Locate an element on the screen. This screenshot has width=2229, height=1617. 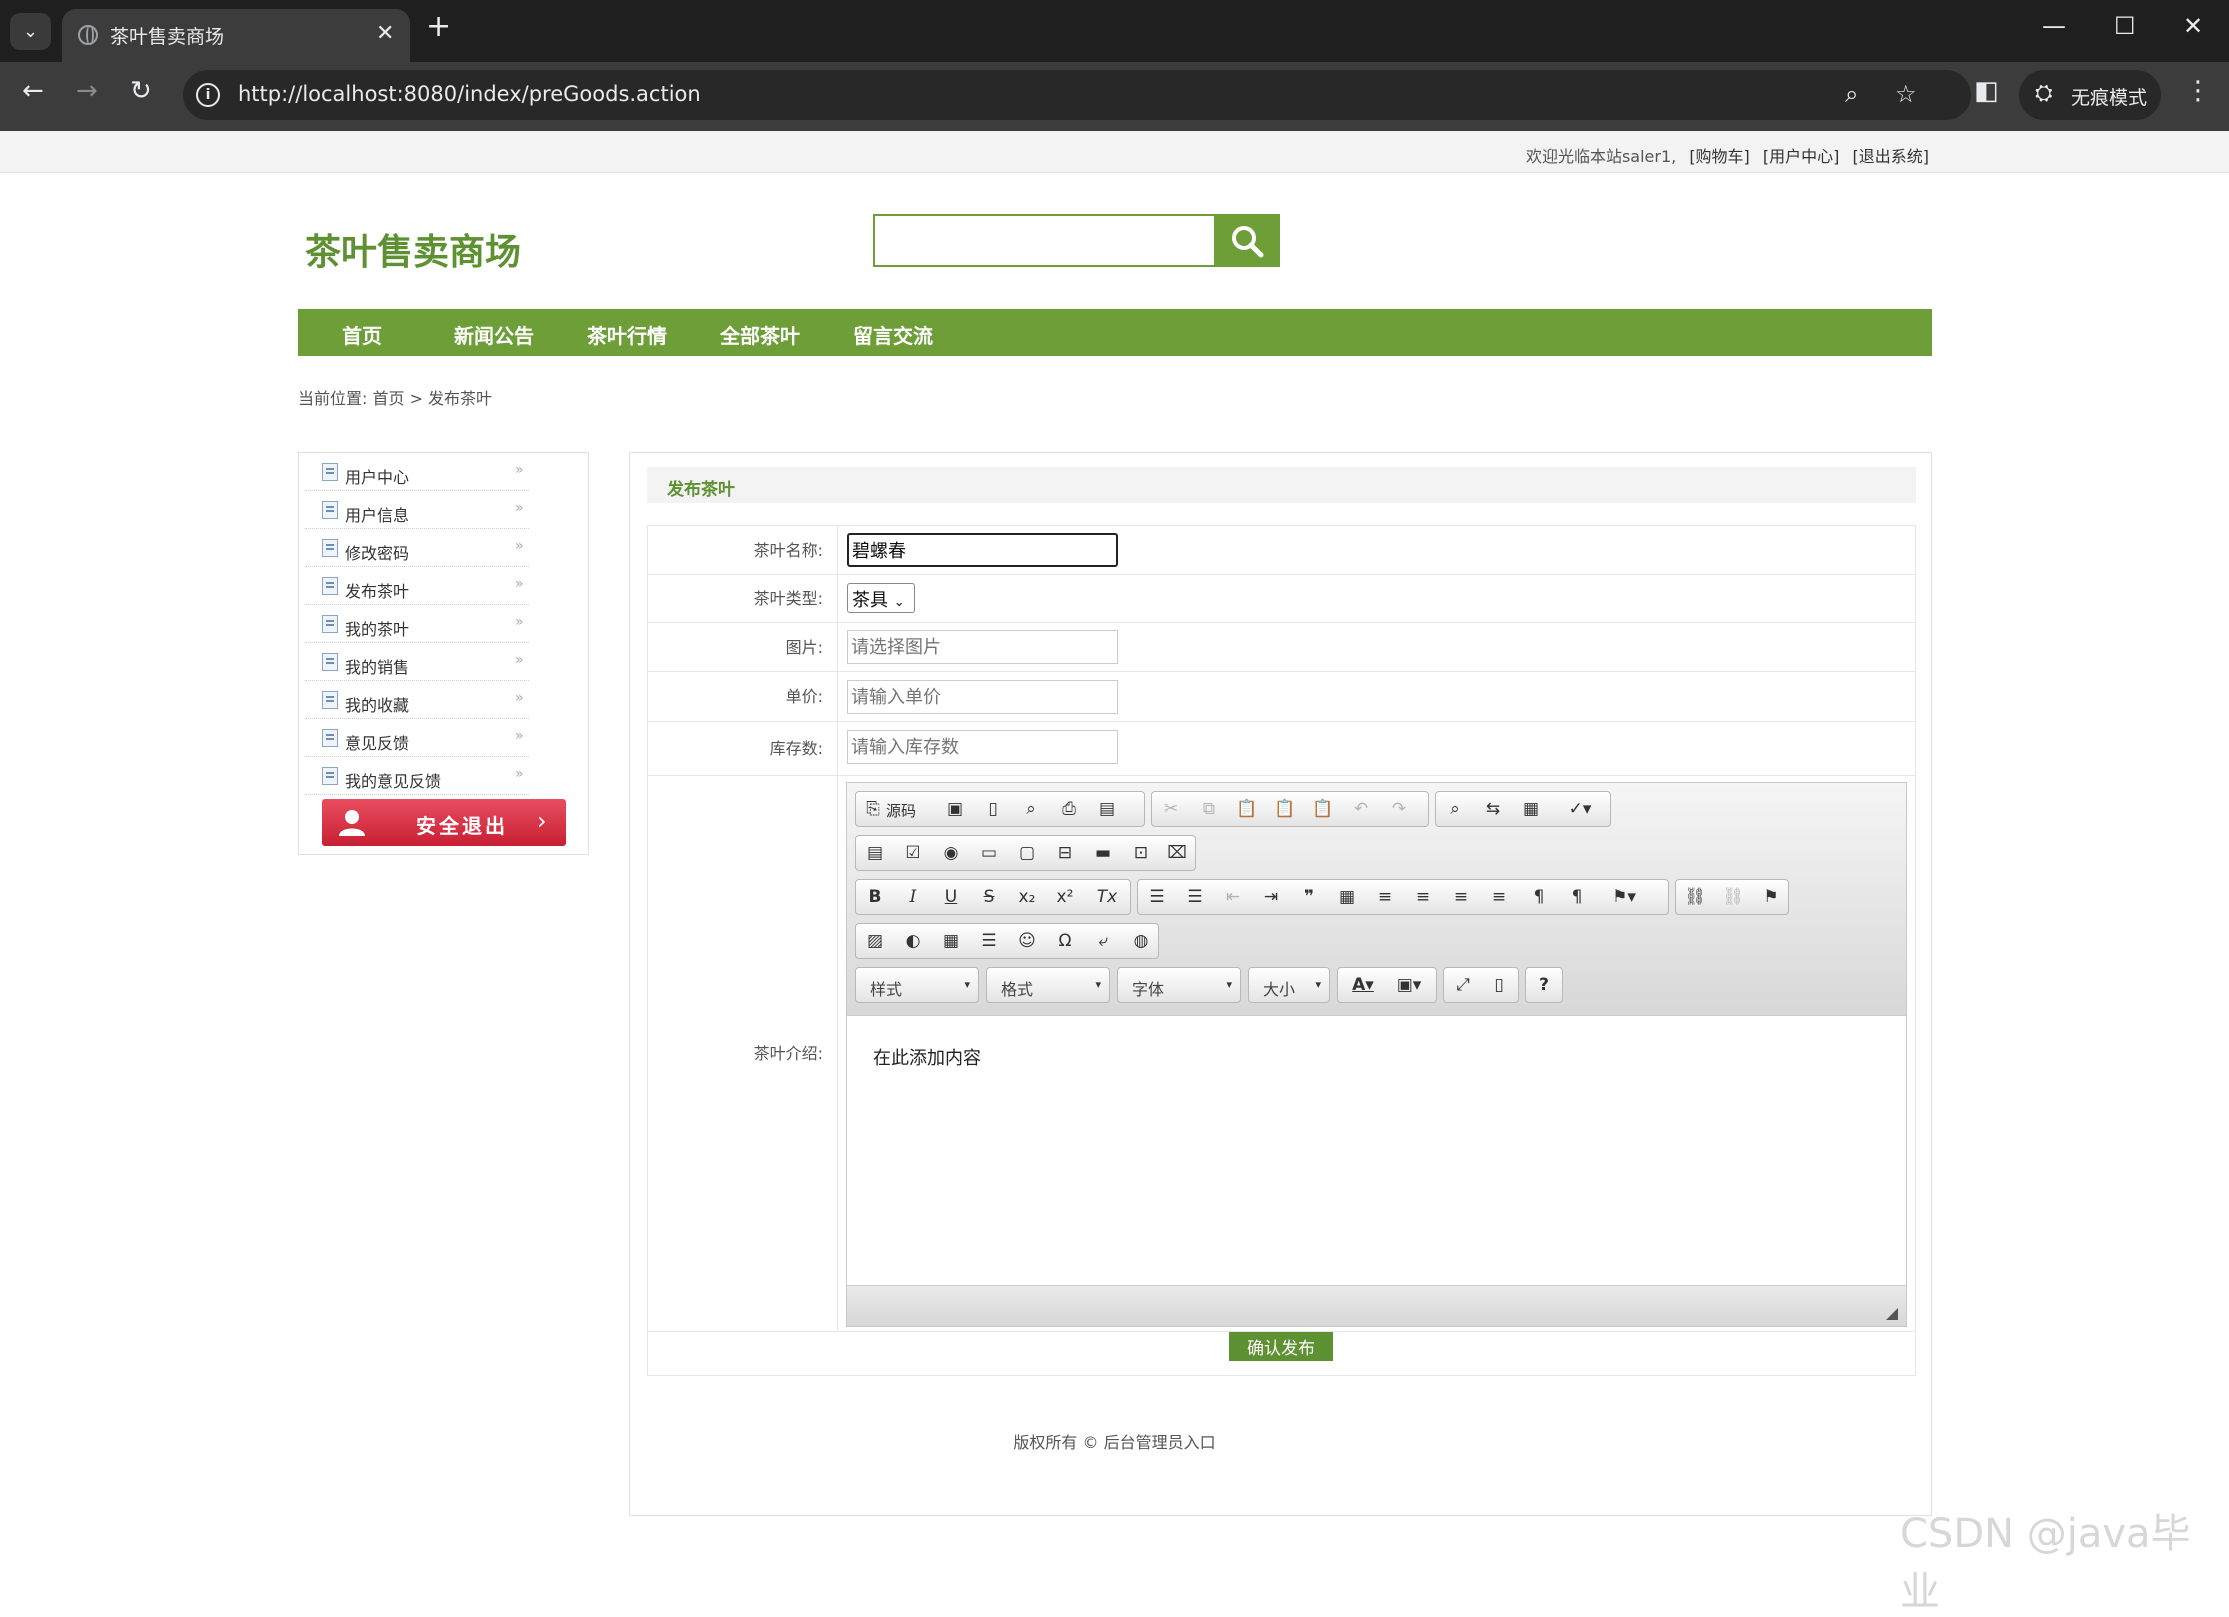
spellcheck-icon: ✓▾ is located at coordinates (1580, 809).